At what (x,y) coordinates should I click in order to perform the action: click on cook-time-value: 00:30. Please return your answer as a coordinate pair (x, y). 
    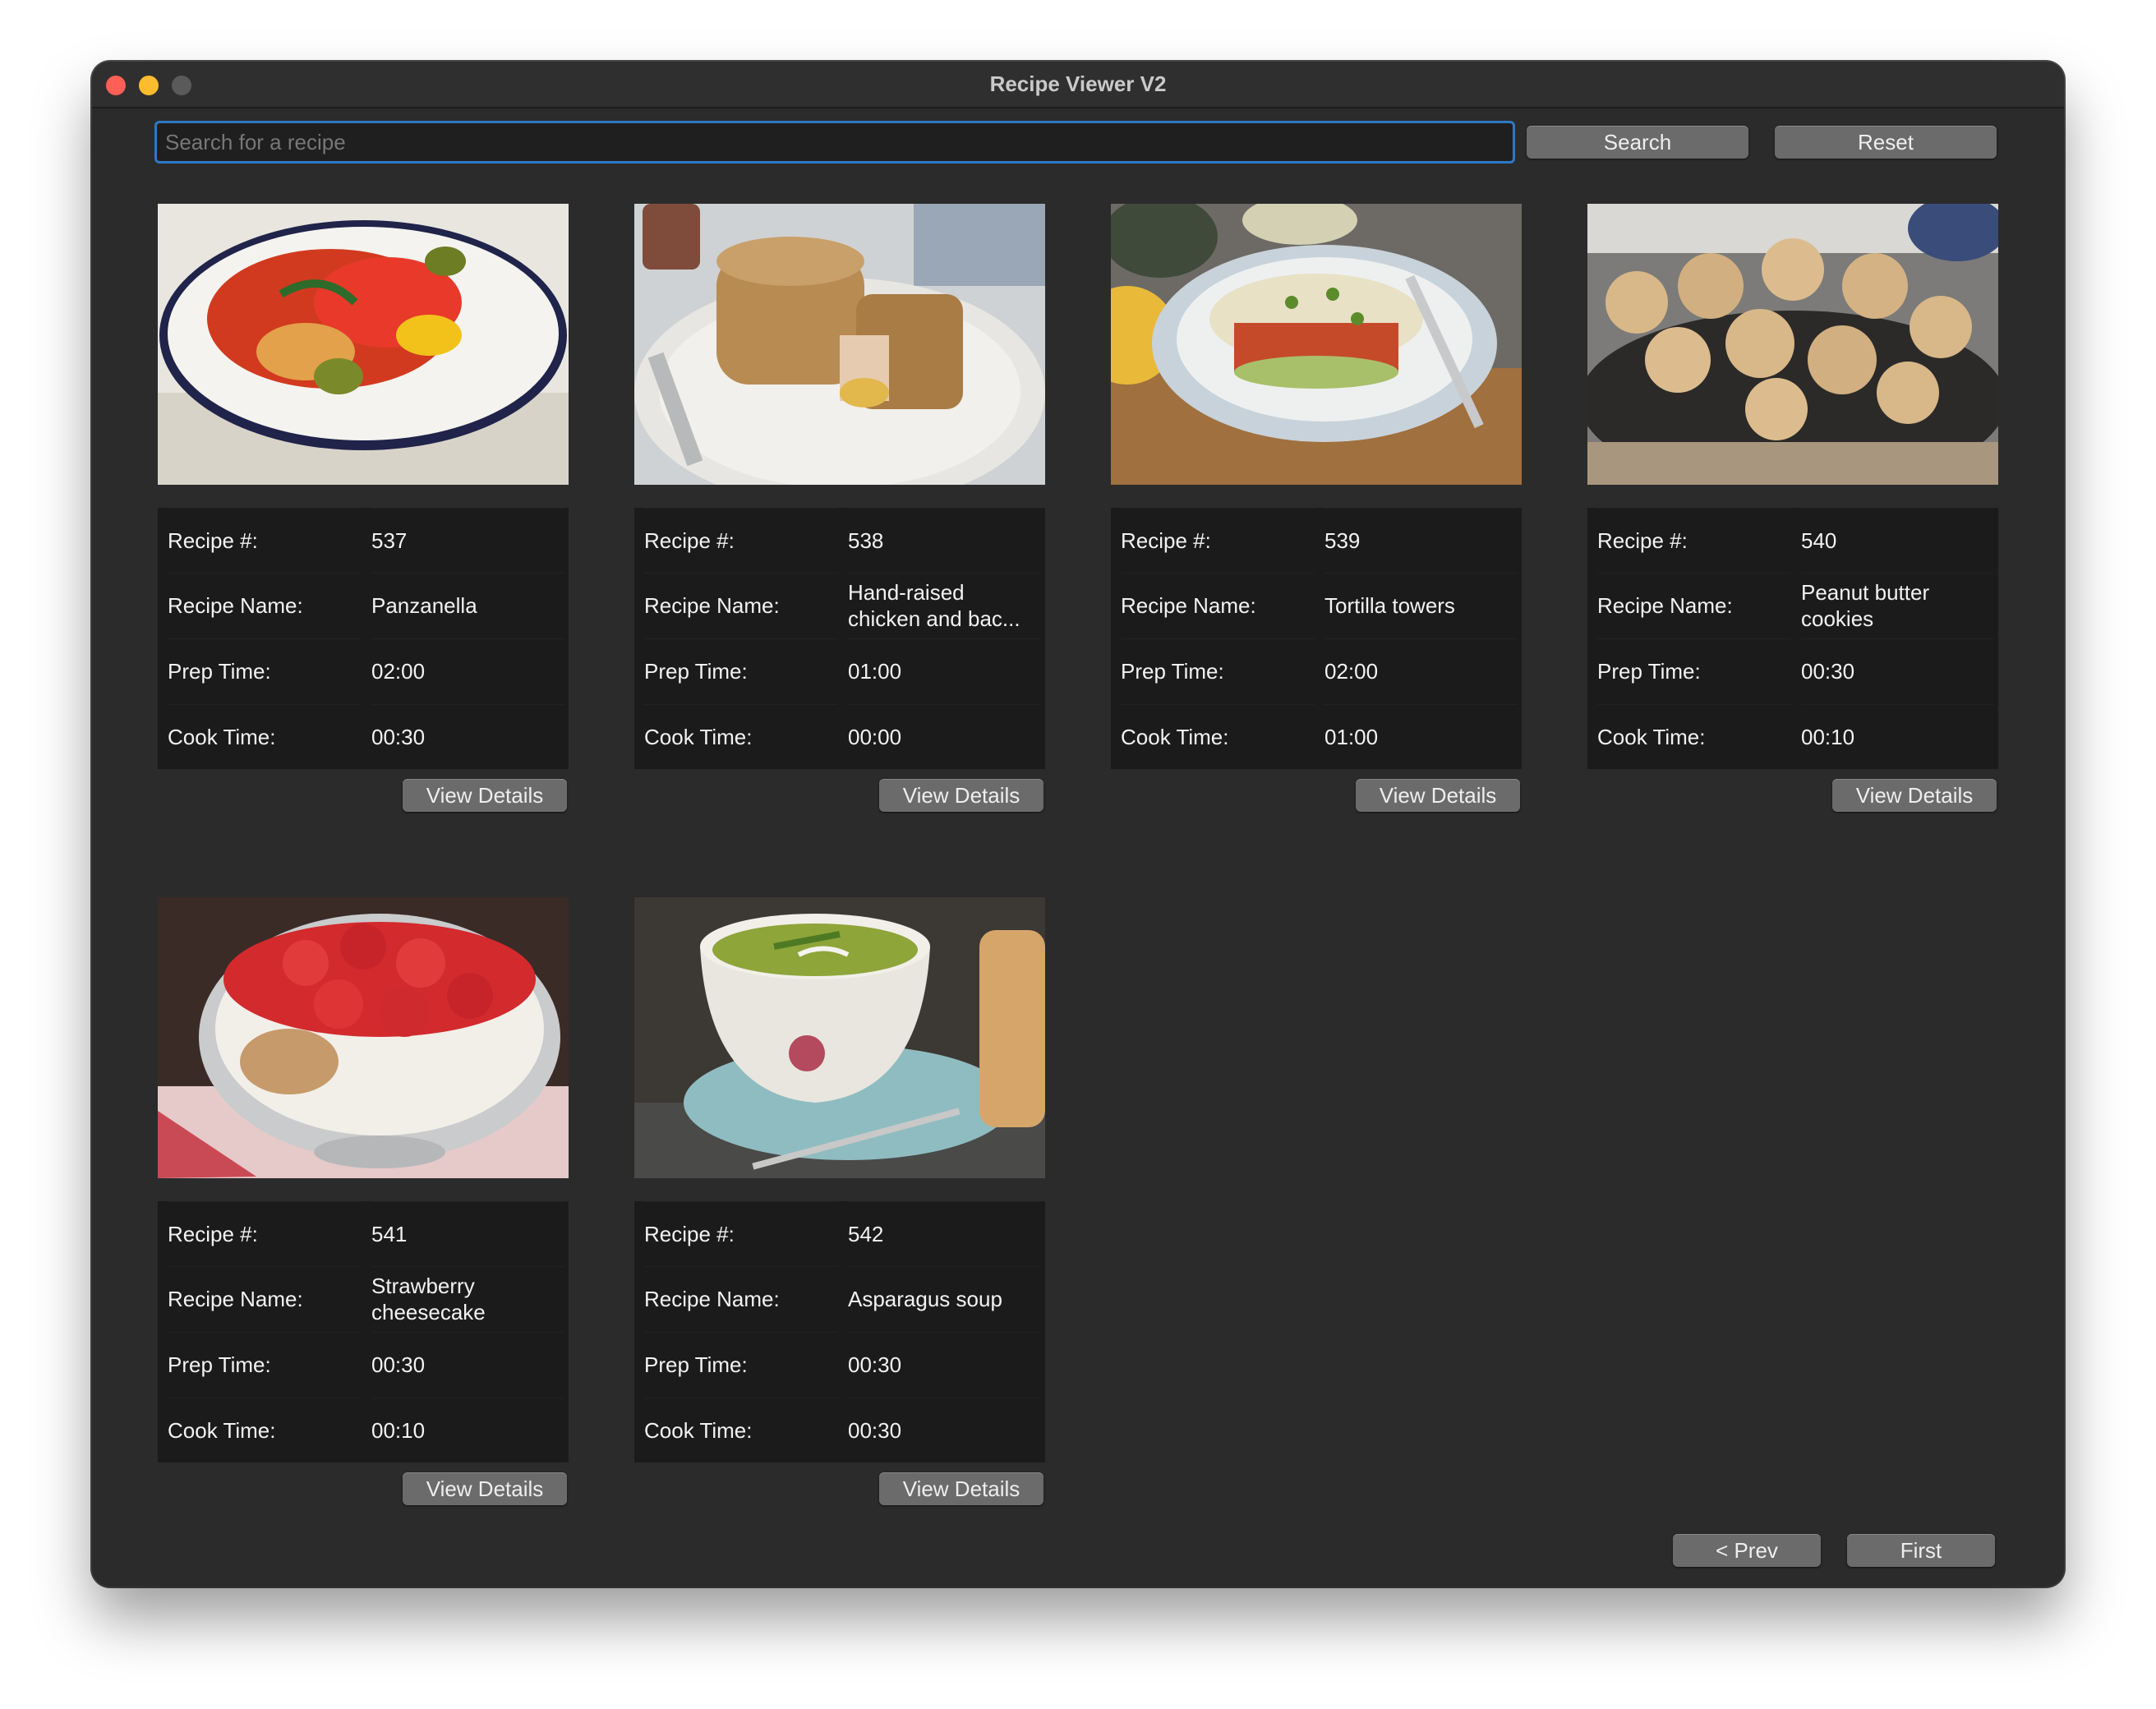
    Looking at the image, I should click on (944, 1430).